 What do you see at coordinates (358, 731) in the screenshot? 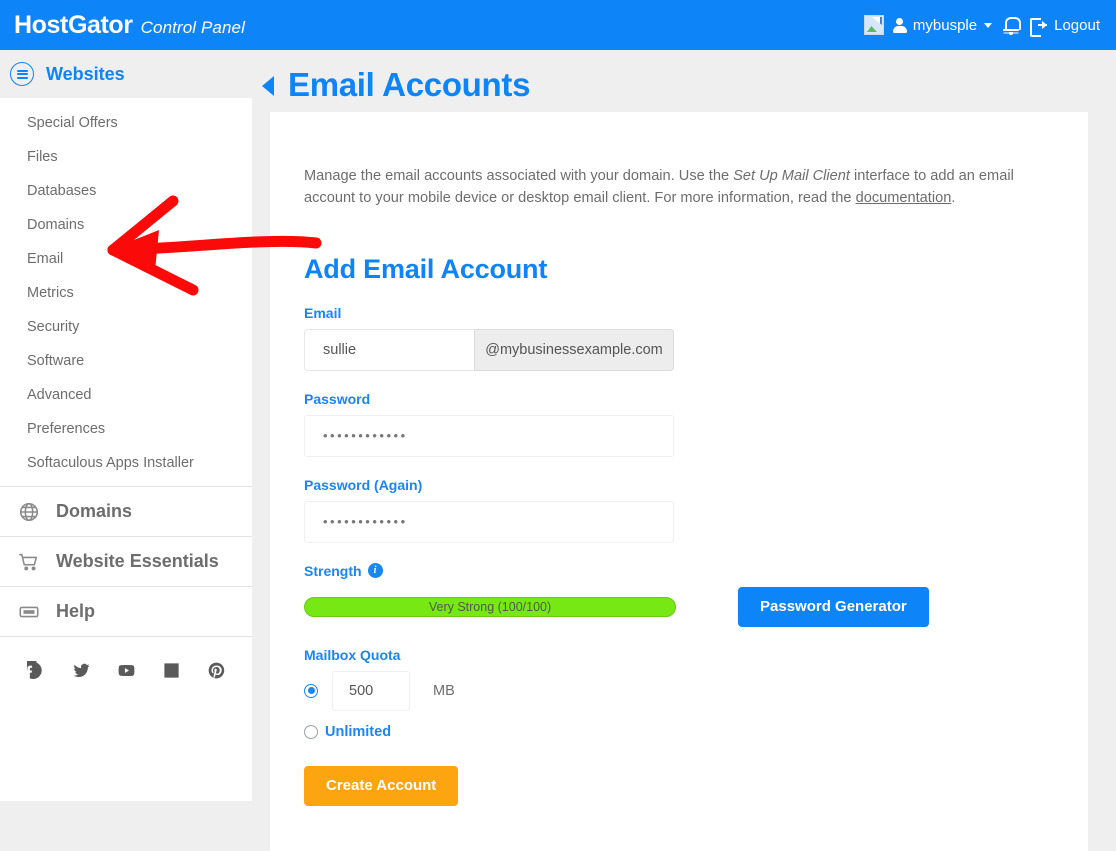
I see `quota-unlimited-label: Unlimited` at bounding box center [358, 731].